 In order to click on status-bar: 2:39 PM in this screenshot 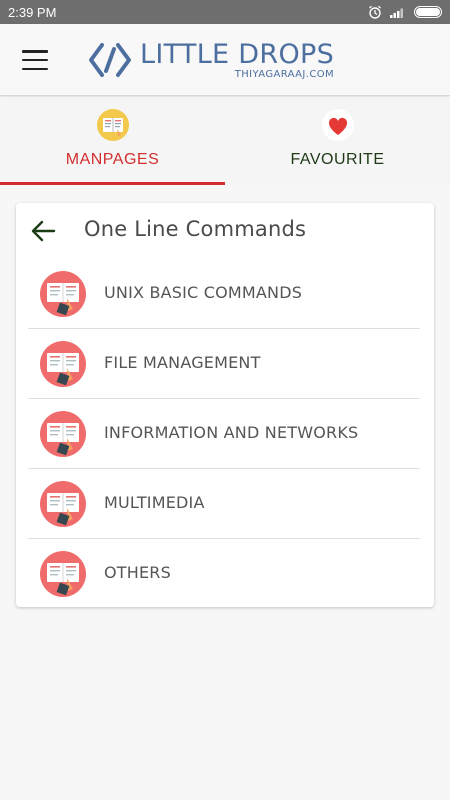, I will do `click(225, 12)`.